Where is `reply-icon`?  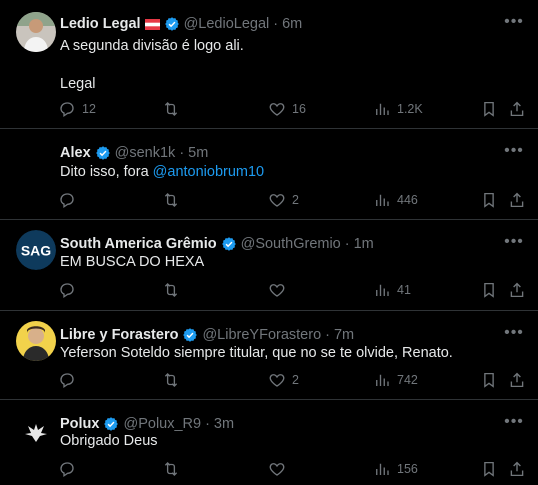
reply-icon is located at coordinates (67, 469).